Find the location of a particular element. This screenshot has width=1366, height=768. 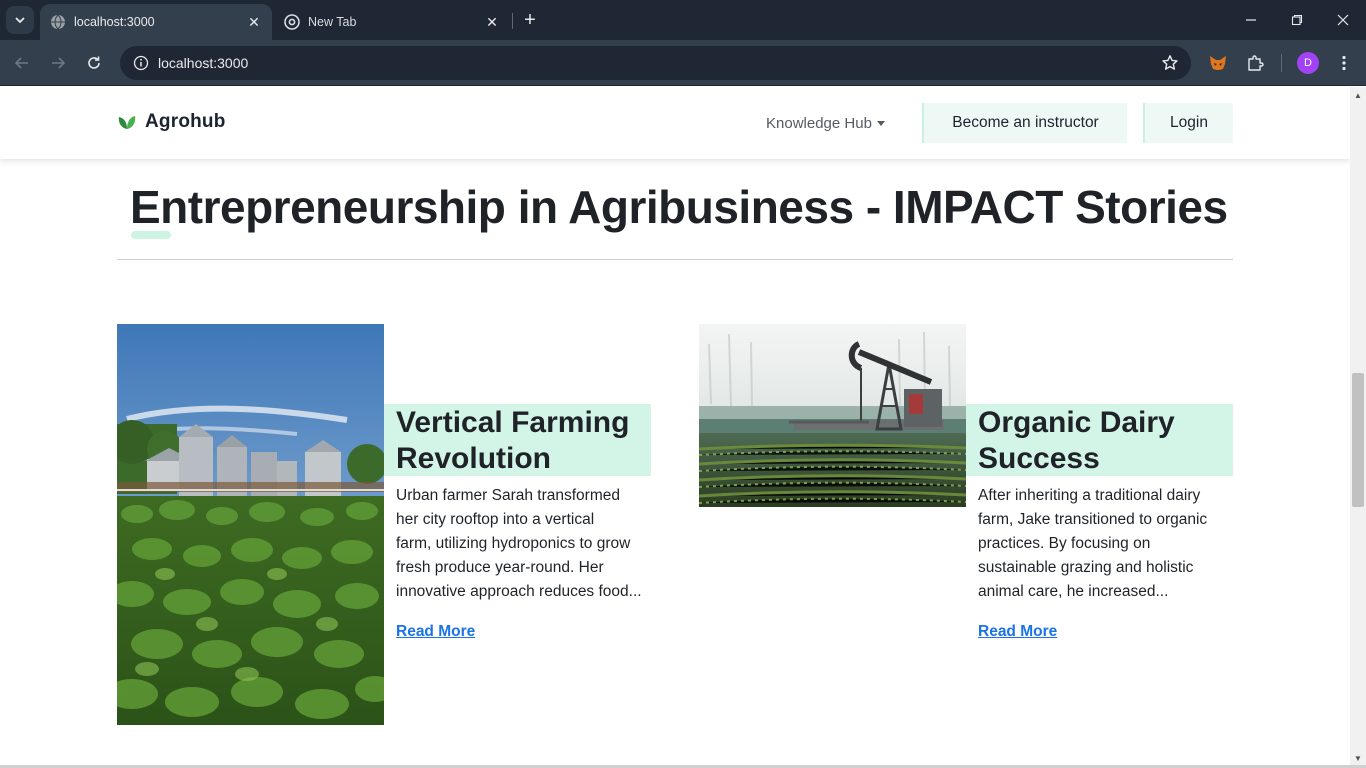

scrollbar-thumb is located at coordinates (1358, 440).